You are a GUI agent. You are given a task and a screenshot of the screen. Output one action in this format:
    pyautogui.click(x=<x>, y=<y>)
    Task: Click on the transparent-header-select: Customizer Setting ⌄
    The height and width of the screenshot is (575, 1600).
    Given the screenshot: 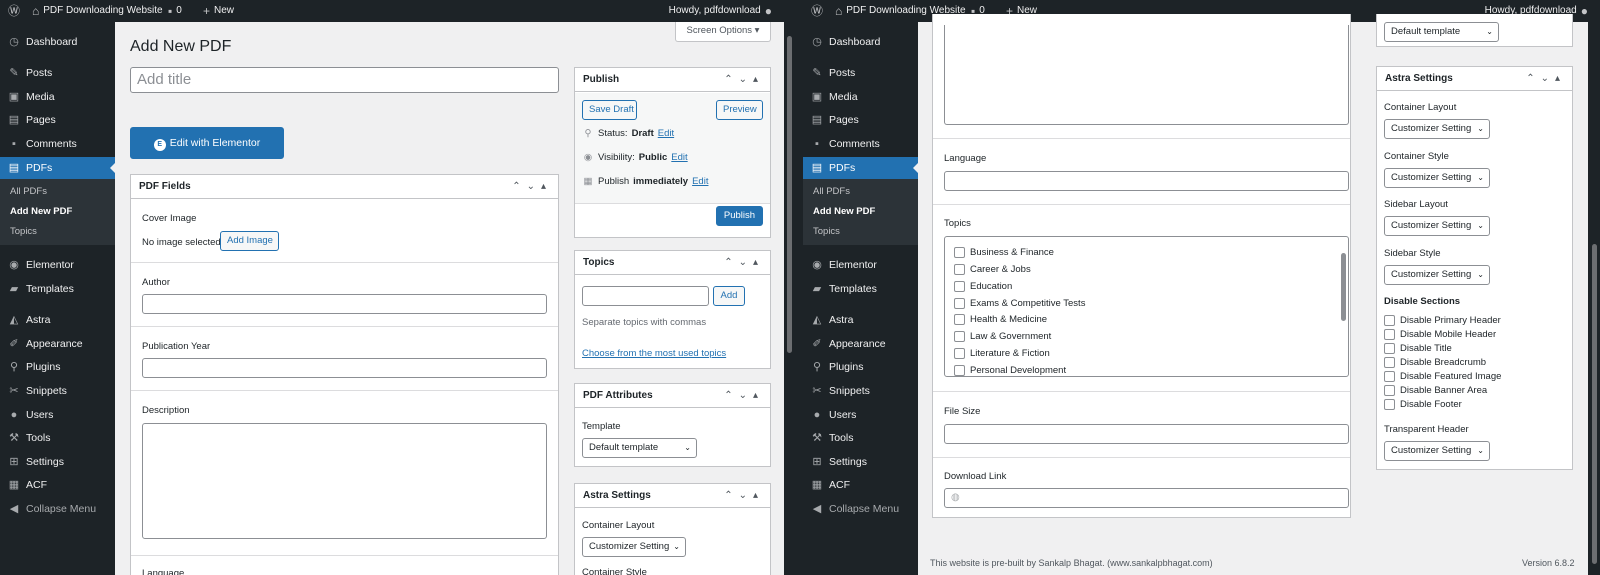 What is the action you would take?
    pyautogui.click(x=1437, y=451)
    